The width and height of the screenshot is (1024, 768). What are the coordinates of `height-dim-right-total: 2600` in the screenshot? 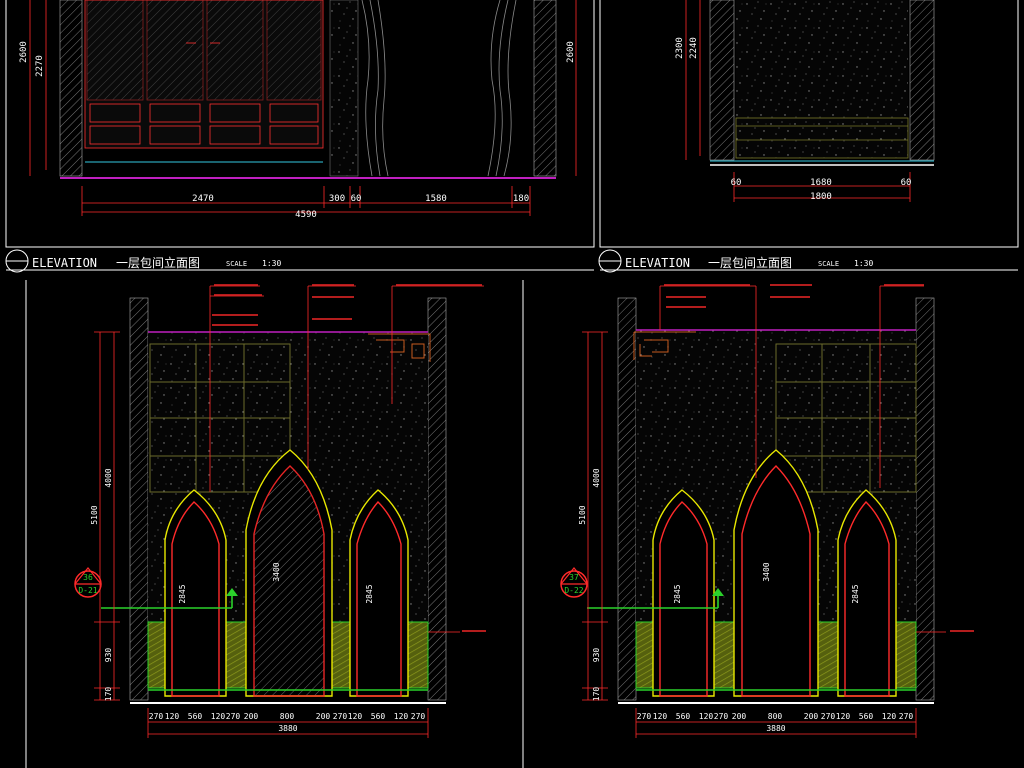 It's located at (571, 52).